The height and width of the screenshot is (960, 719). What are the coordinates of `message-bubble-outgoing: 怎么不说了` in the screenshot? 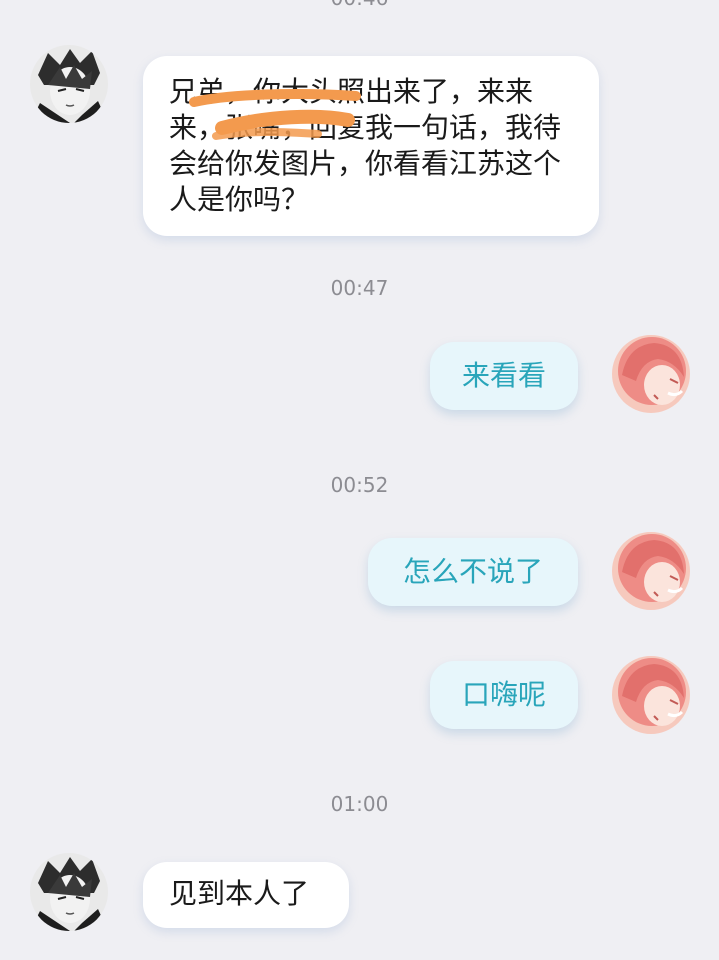 It's located at (473, 572).